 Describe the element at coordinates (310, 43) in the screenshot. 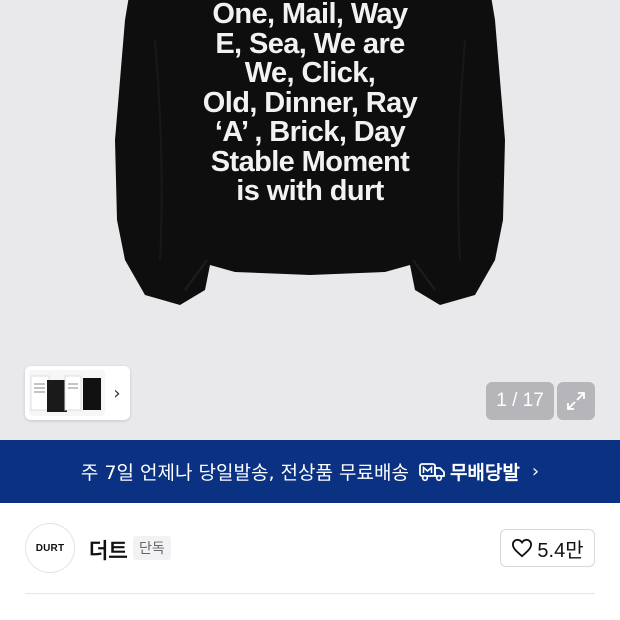

I see `print-line: E, Sea, We are` at that location.